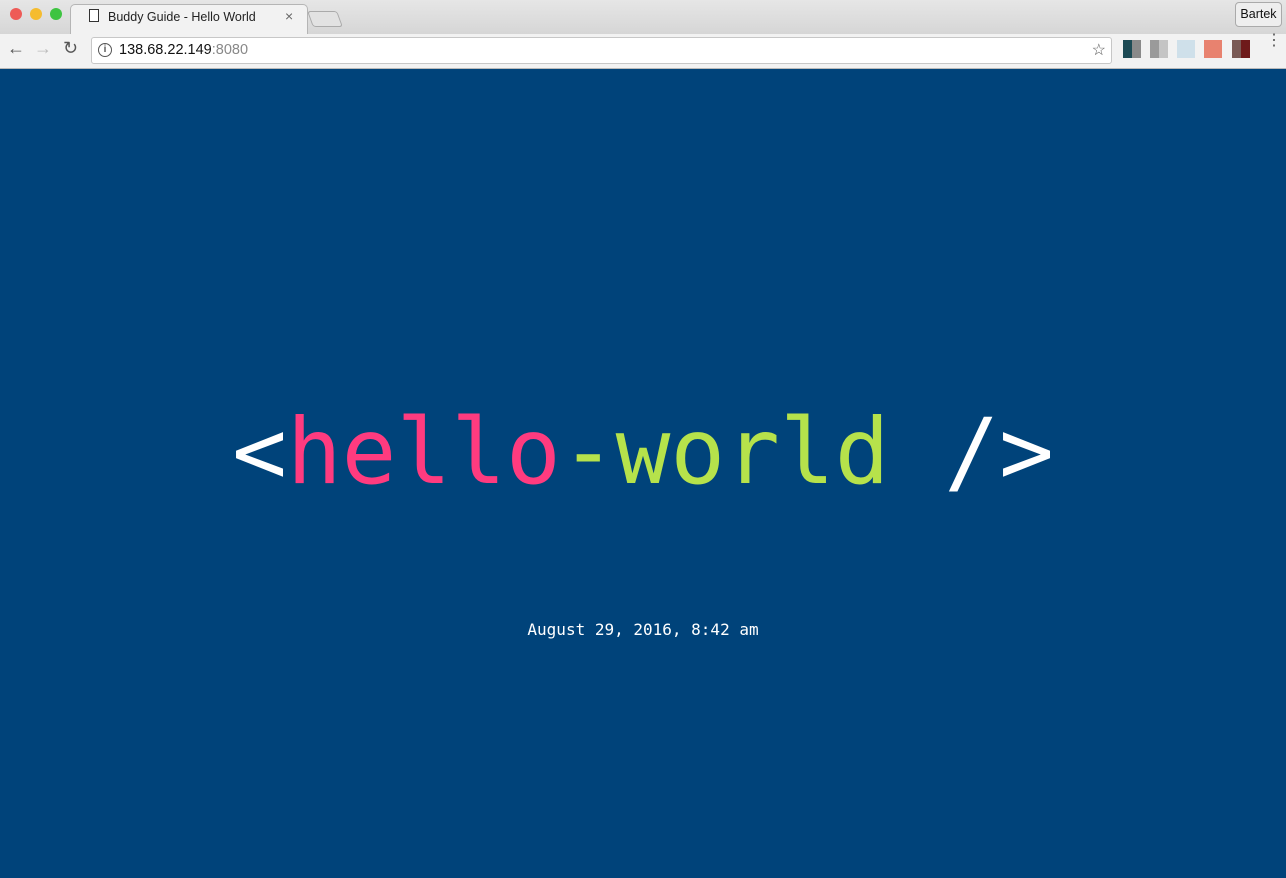 The image size is (1286, 878). What do you see at coordinates (1274, 41) in the screenshot?
I see `menu-icon: ⋮` at bounding box center [1274, 41].